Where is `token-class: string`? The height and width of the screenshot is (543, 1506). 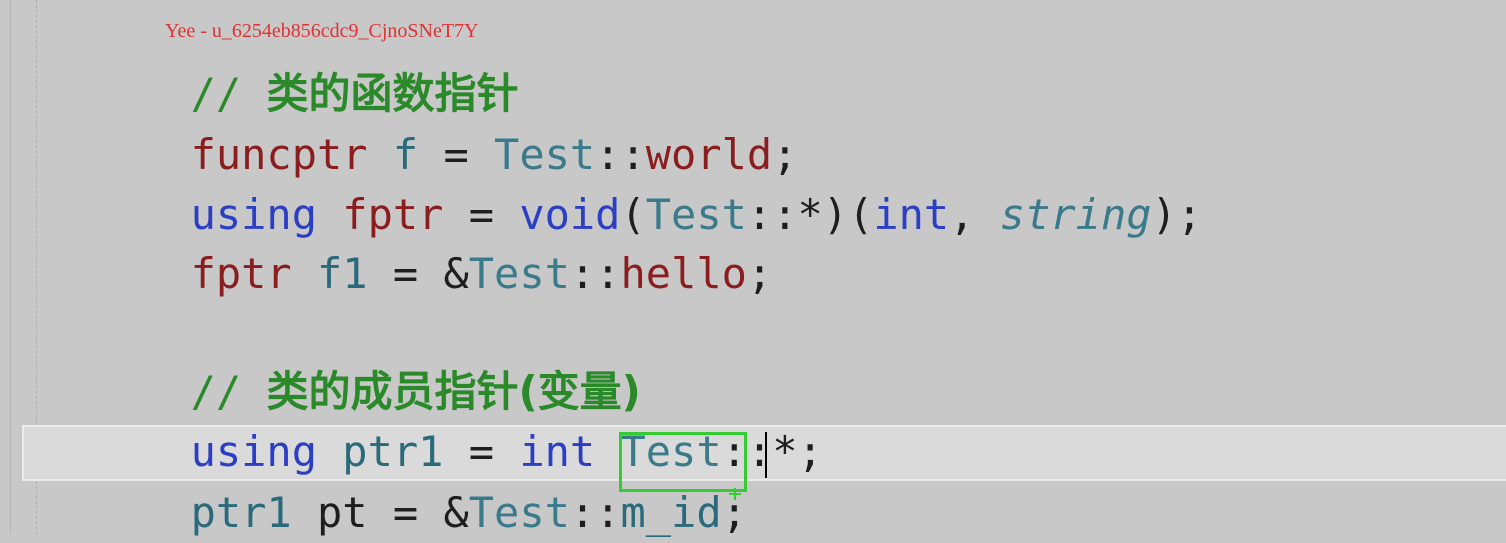
token-class: string is located at coordinates (1075, 214).